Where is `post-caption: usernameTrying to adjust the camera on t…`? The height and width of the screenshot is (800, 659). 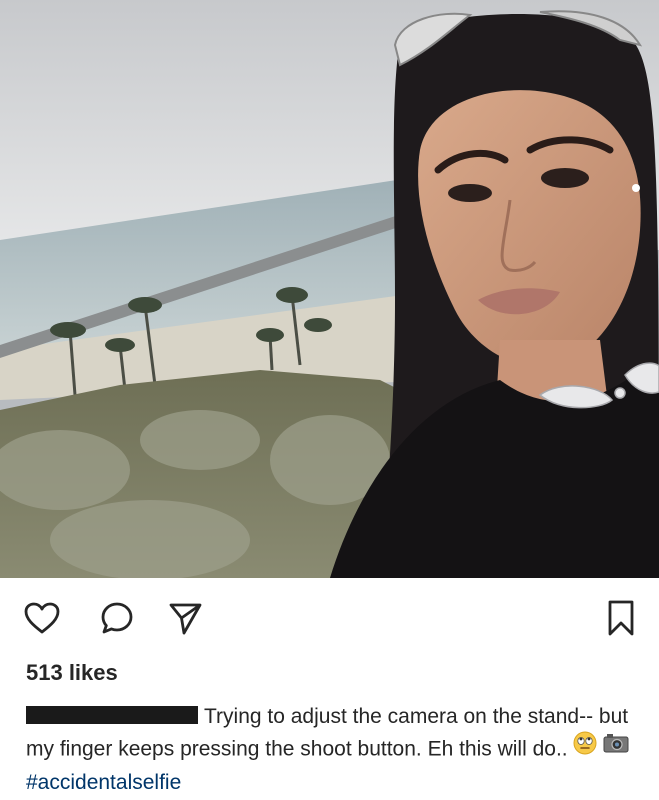
post-caption: usernameTrying to adjust the camera on t… is located at coordinates (331, 750).